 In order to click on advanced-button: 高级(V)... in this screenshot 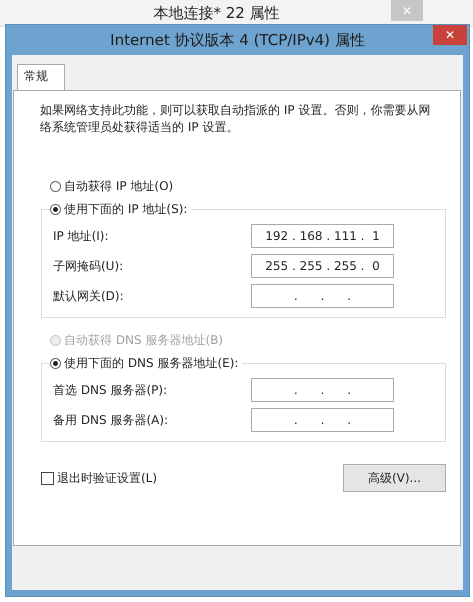, I will do `click(394, 478)`.